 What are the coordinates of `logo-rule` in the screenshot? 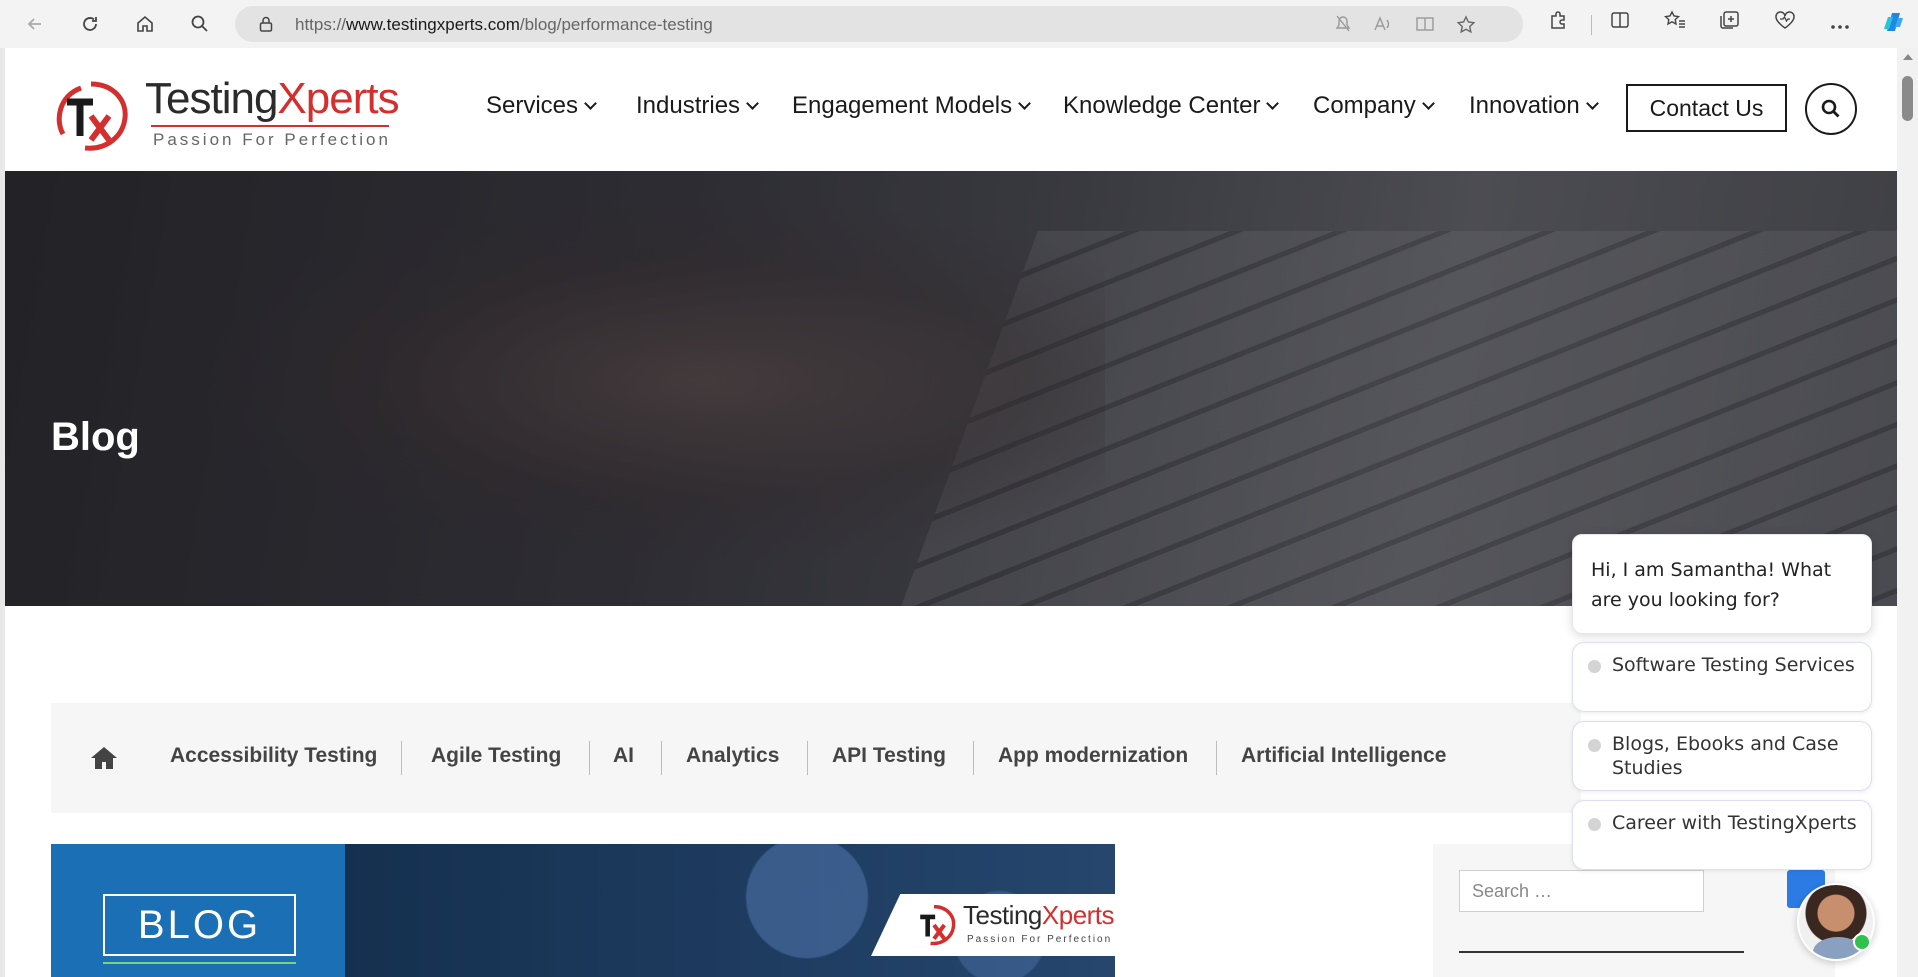 It's located at (270, 126).